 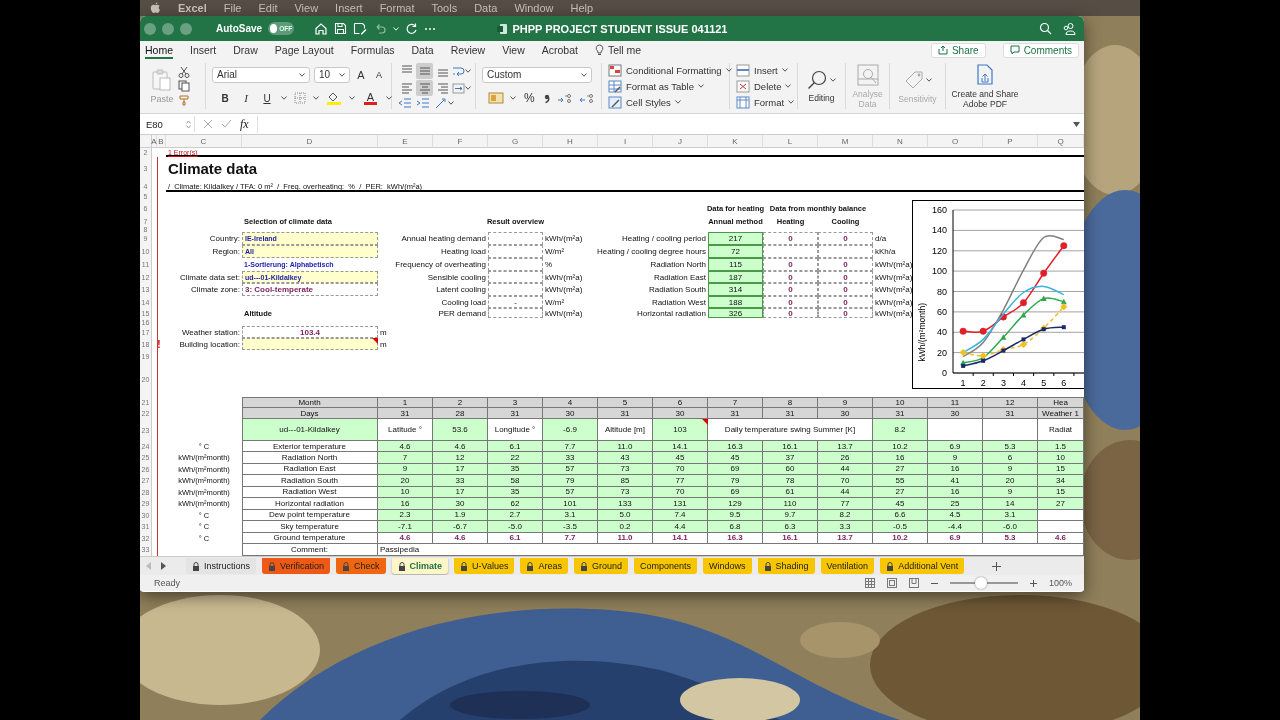 I want to click on axis-tick-label: 40, so click(x=942, y=332).